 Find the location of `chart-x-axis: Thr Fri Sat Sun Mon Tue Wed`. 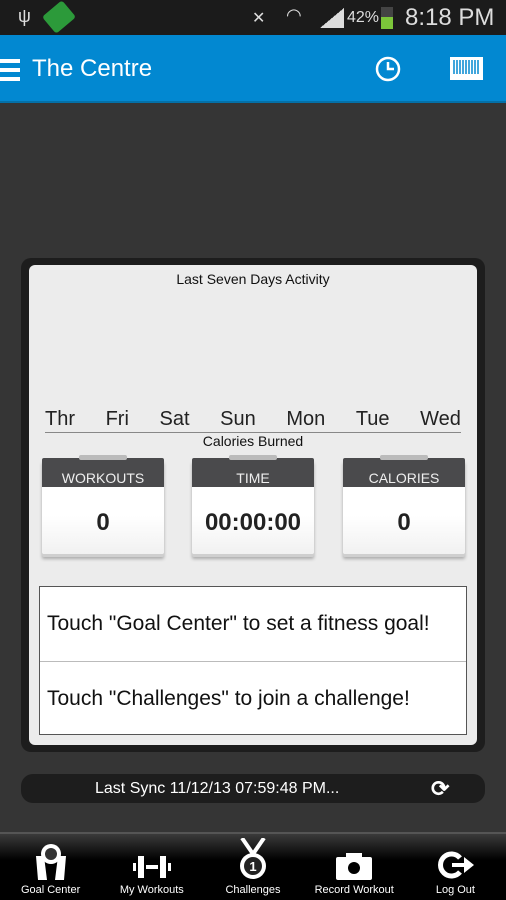

chart-x-axis: Thr Fri Sat Sun Mon Tue Wed is located at coordinates (253, 420).